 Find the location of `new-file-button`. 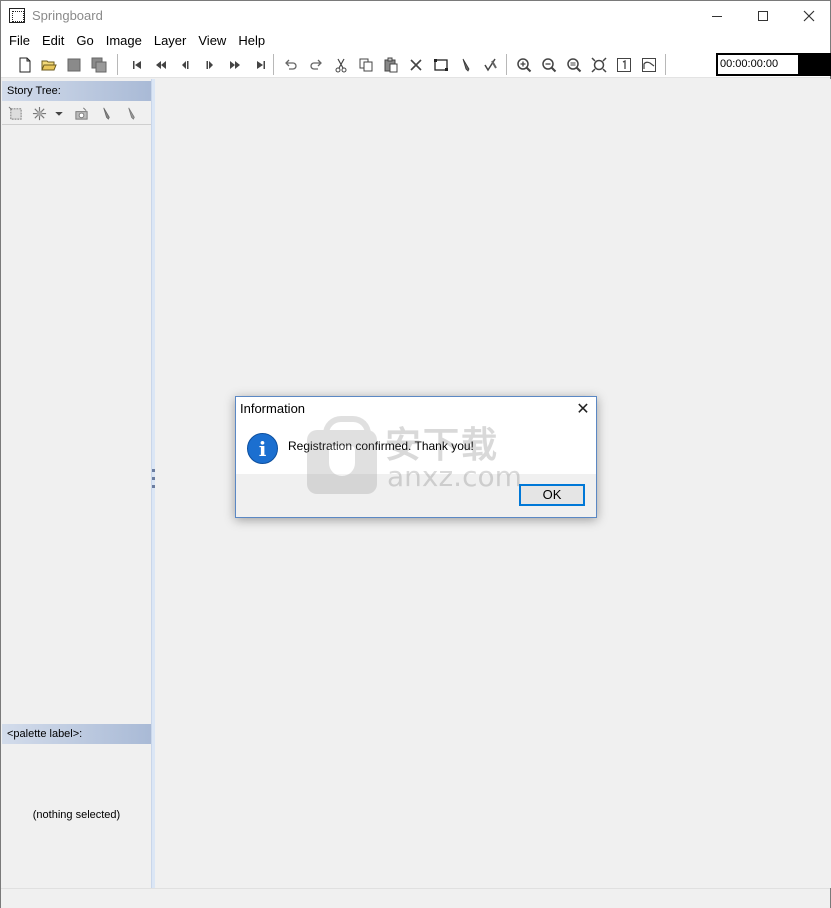

new-file-button is located at coordinates (25, 65).